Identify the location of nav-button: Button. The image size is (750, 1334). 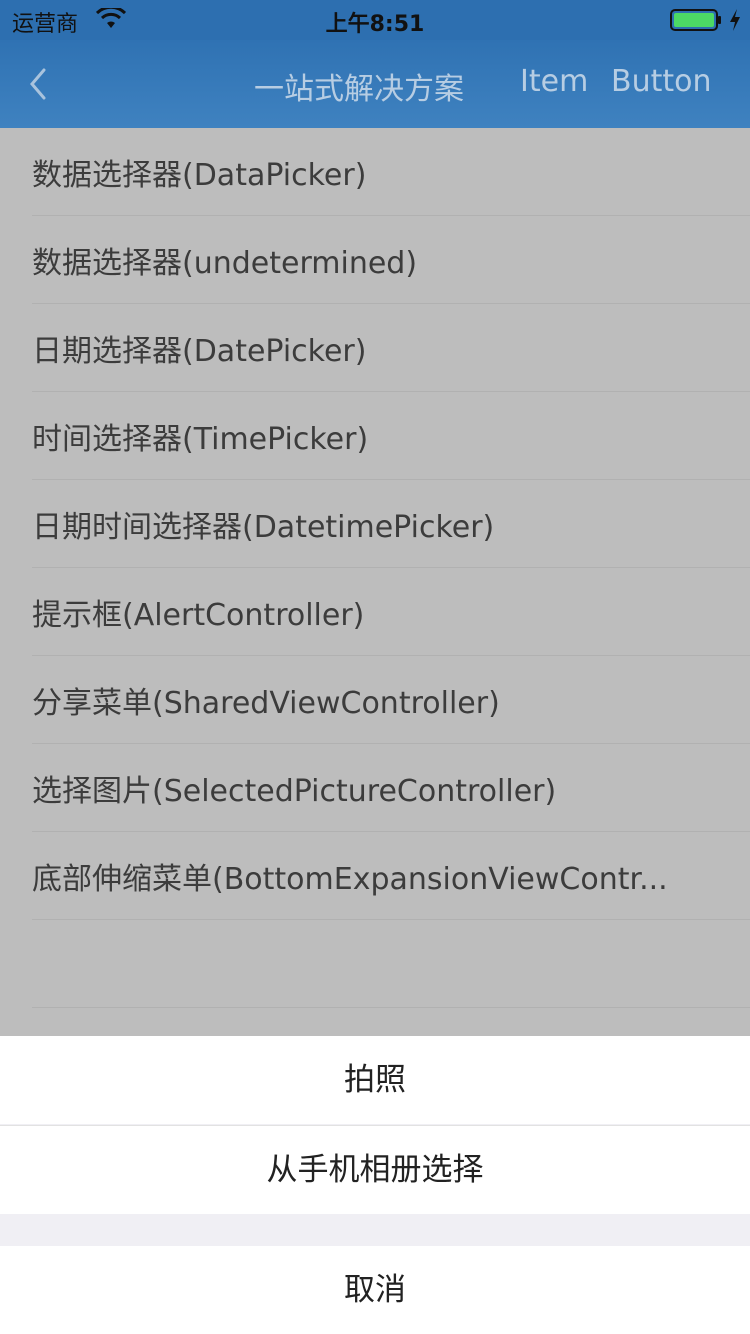
(661, 81).